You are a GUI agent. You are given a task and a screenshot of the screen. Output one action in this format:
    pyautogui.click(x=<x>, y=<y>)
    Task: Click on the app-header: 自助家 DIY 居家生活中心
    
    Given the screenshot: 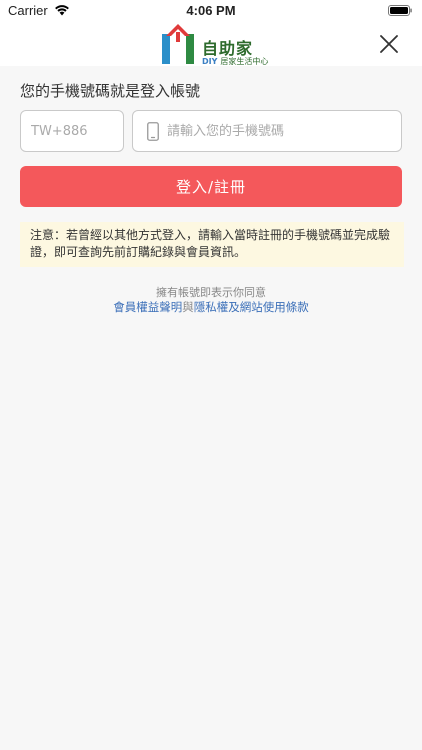 What is the action you would take?
    pyautogui.click(x=211, y=44)
    